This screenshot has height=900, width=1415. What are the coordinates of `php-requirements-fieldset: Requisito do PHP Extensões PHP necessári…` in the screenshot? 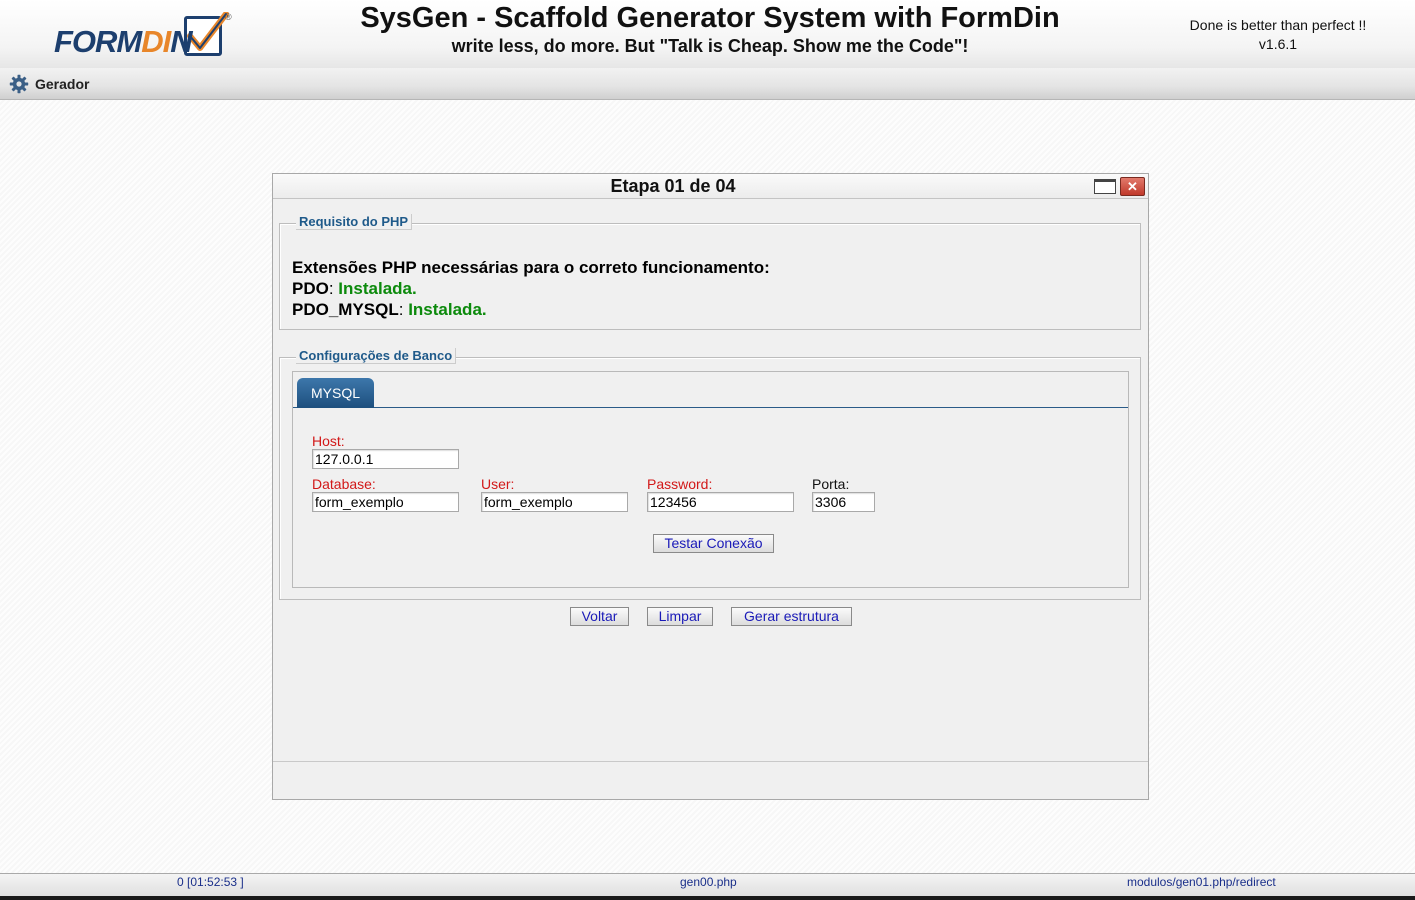 It's located at (710, 272).